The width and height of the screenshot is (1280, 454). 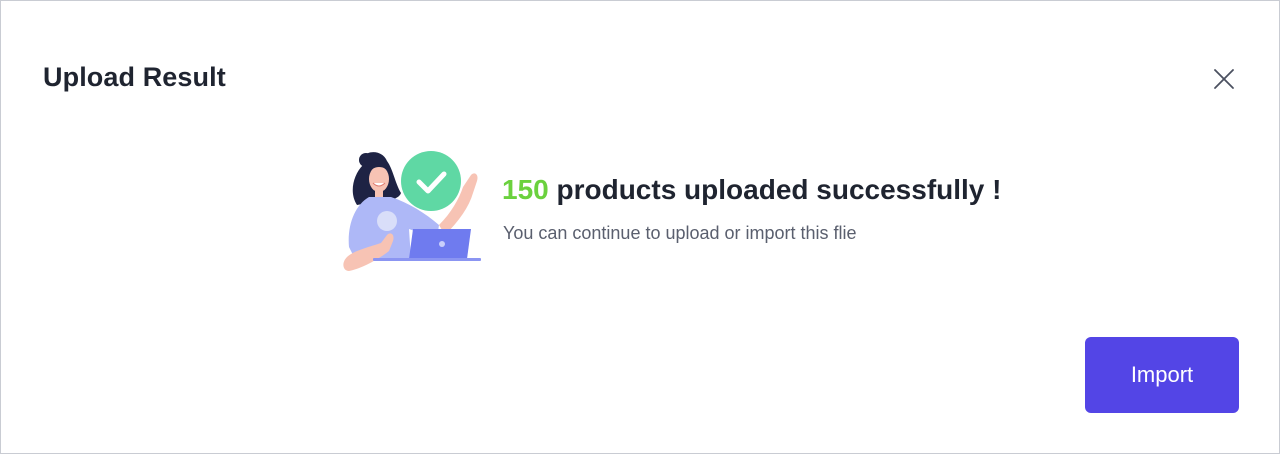 What do you see at coordinates (525, 189) in the screenshot?
I see `uploaded-count: 150` at bounding box center [525, 189].